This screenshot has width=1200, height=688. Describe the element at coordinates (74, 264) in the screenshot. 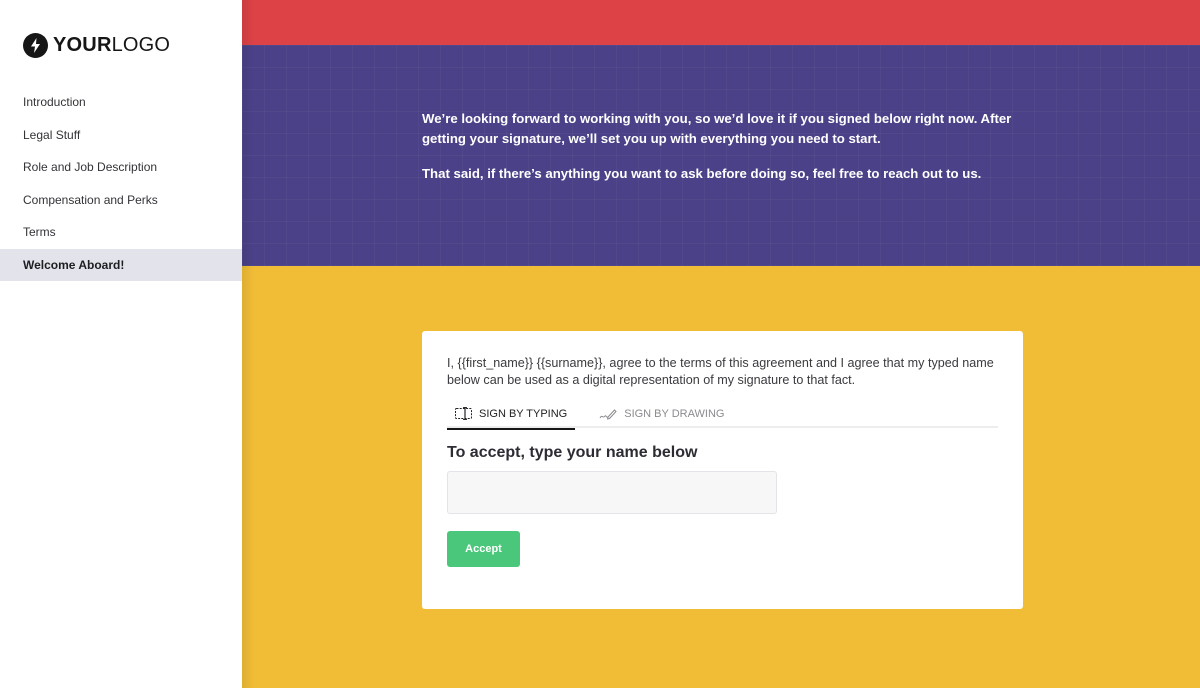

I see `sidebar-item-label: Welcome Aboard!` at that location.